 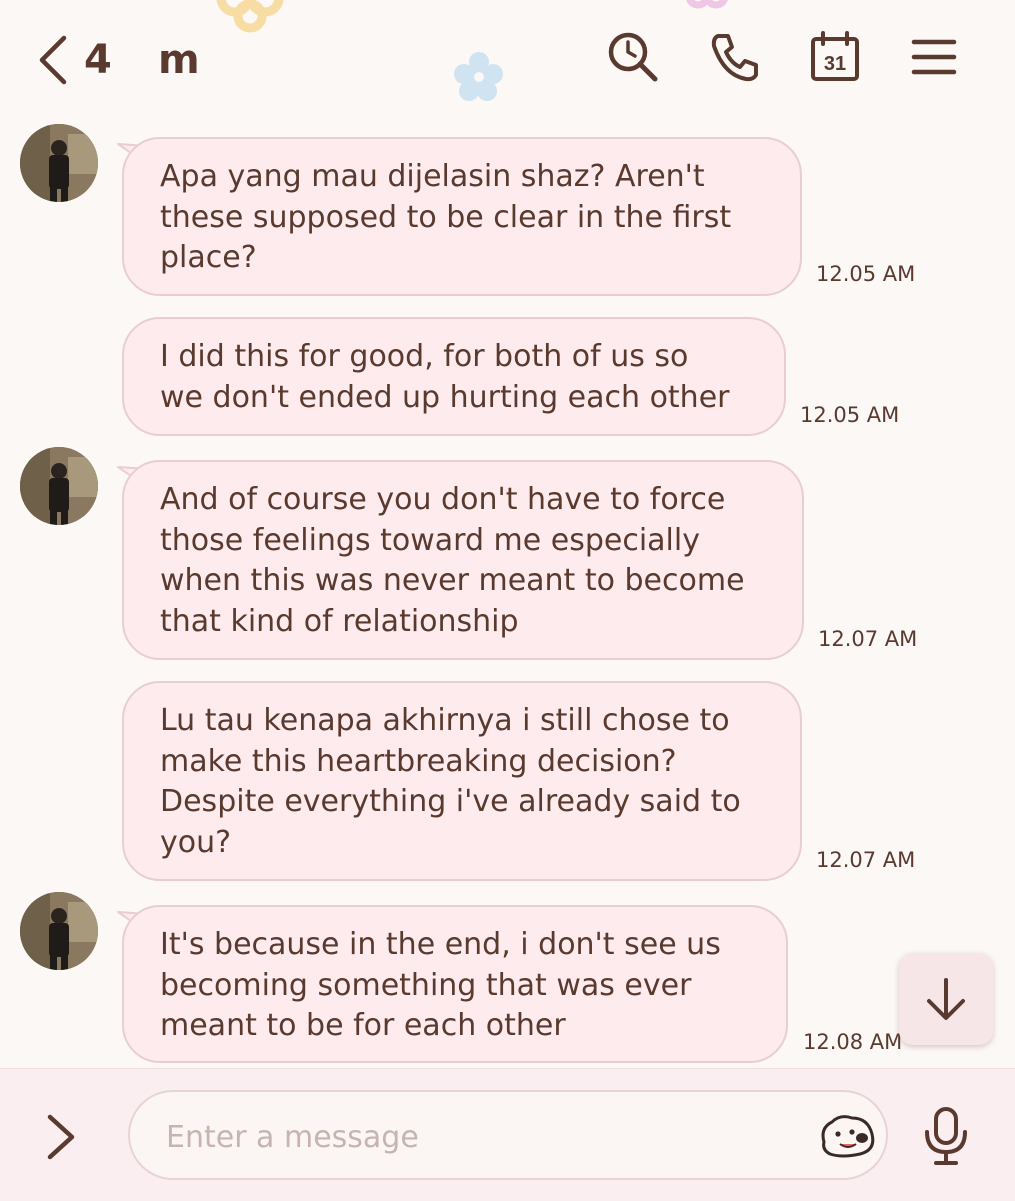 What do you see at coordinates (179, 60) in the screenshot?
I see `chat-title: m` at bounding box center [179, 60].